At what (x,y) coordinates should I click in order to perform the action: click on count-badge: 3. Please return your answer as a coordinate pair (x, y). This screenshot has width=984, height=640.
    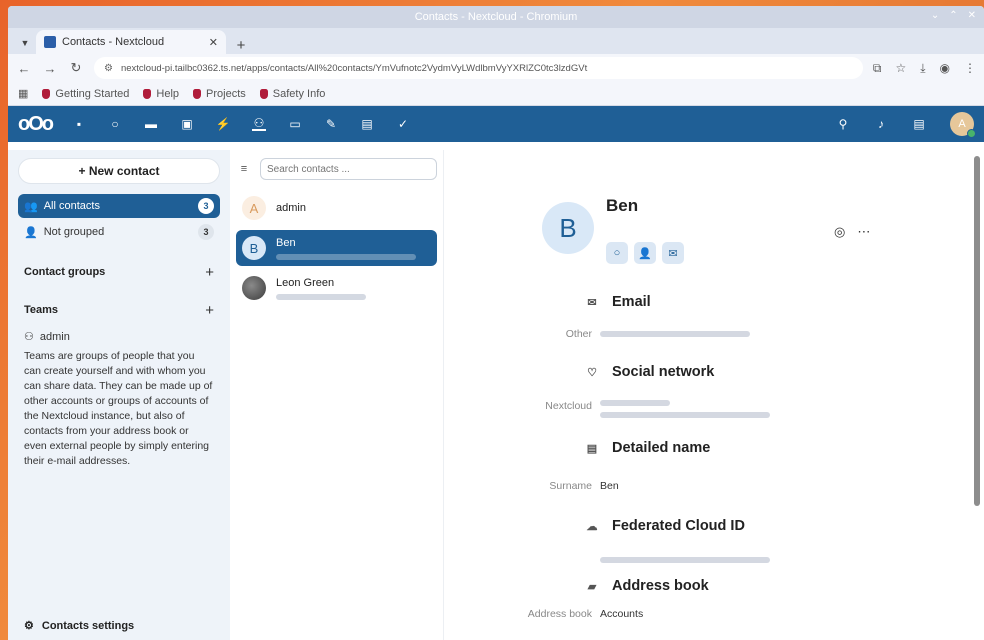
    Looking at the image, I should click on (206, 206).